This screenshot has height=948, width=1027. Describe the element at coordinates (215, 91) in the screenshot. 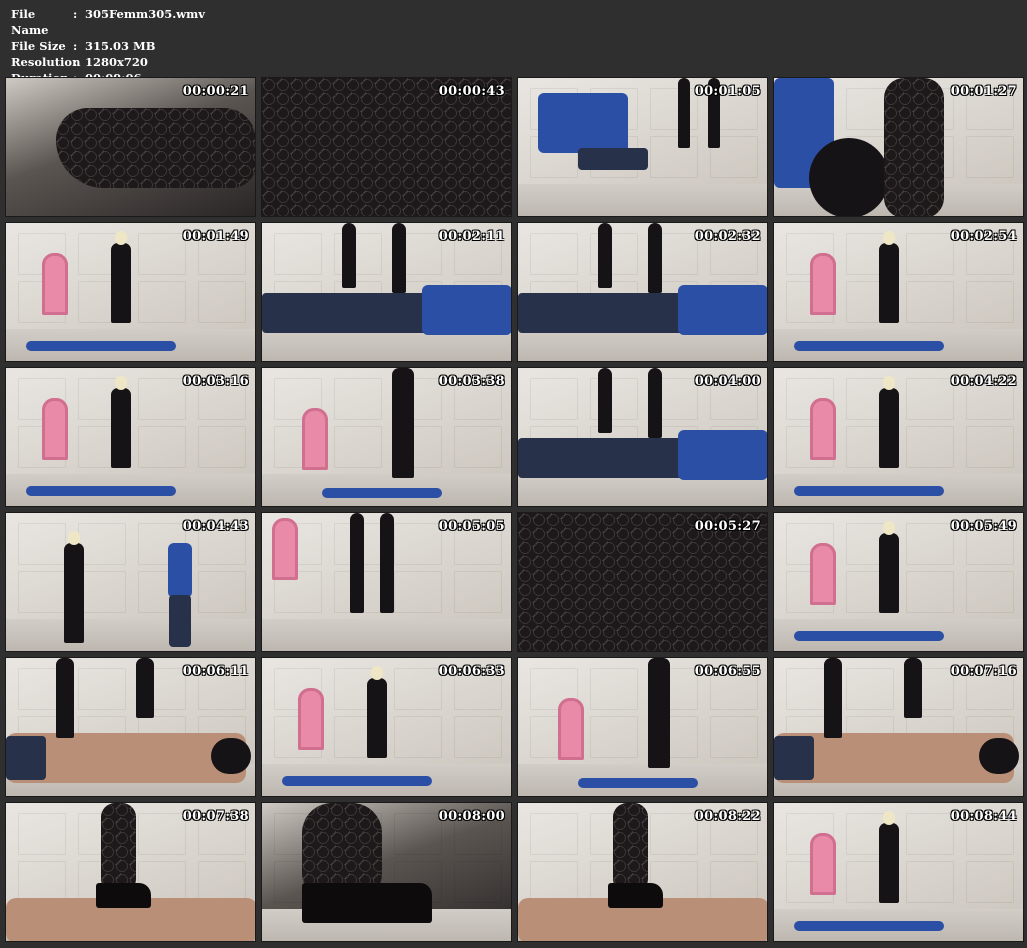

I see `thumbnail-timestamp: 00:00:21` at that location.